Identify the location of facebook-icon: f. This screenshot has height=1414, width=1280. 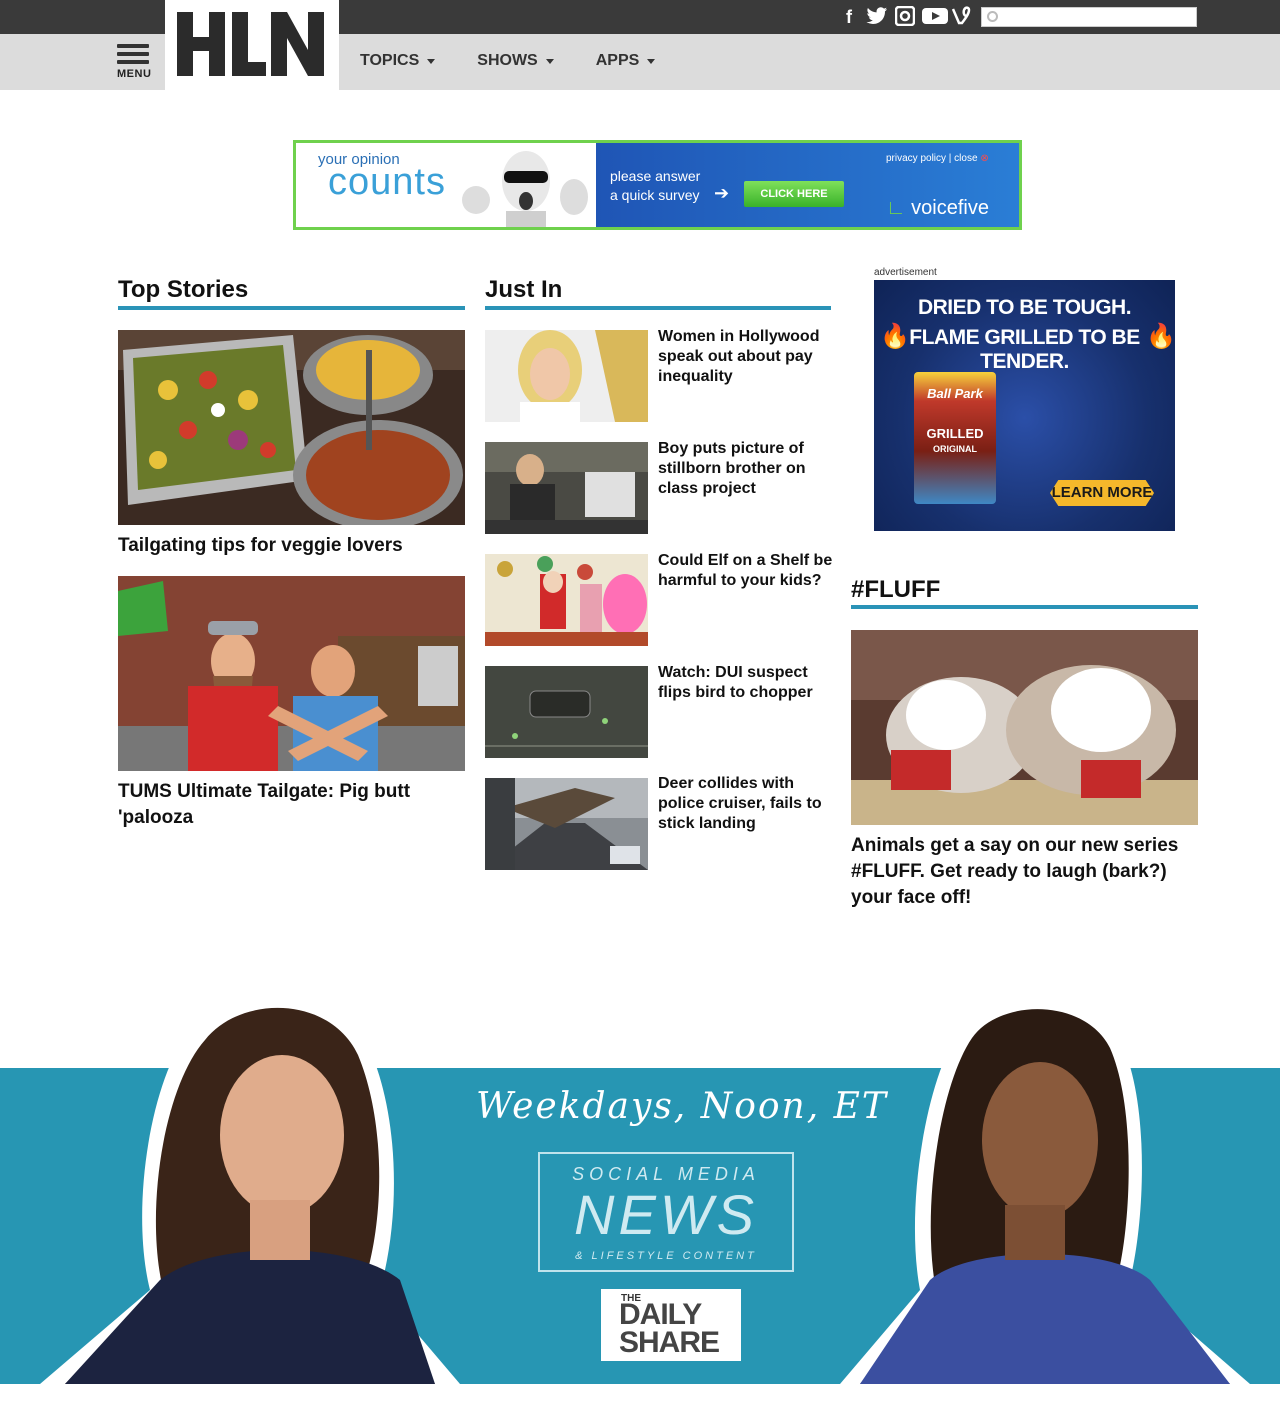
(849, 17).